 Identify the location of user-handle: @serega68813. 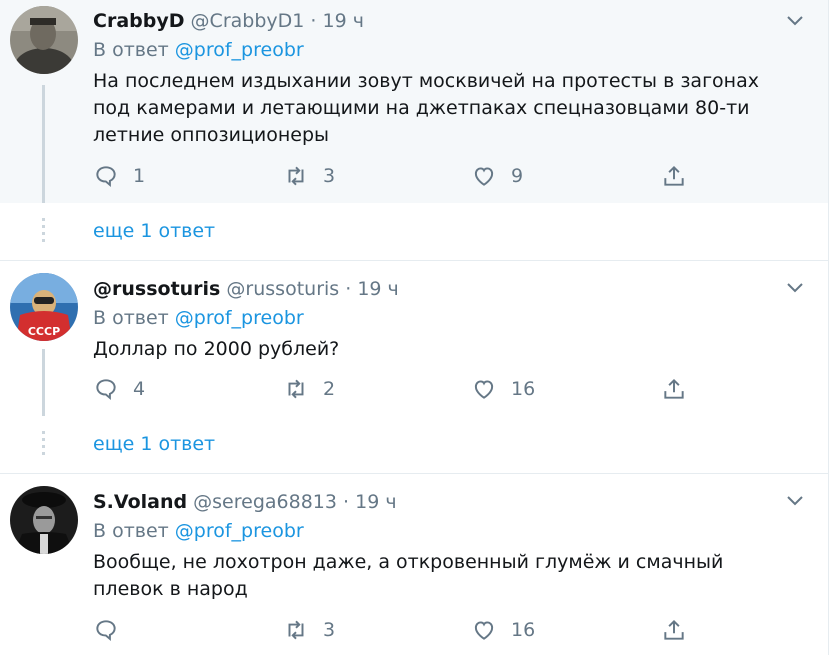
(265, 502).